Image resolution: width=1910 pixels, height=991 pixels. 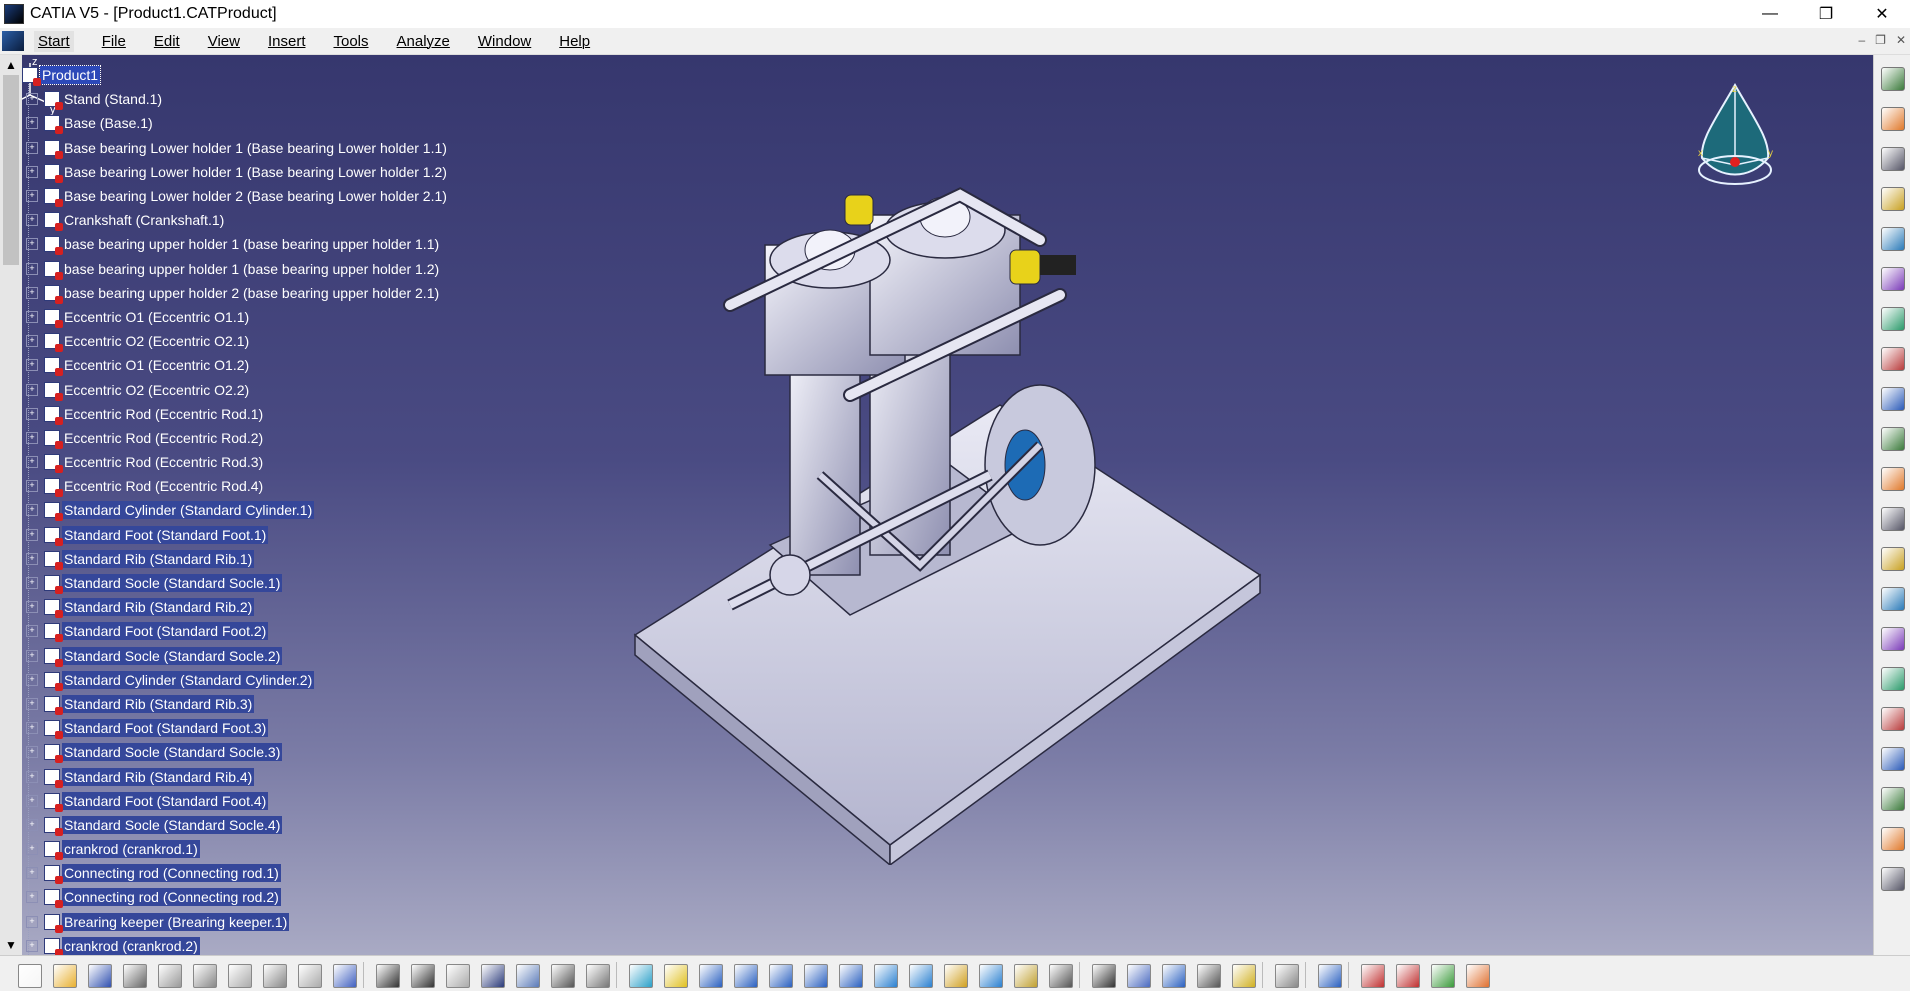 I want to click on catalog-icon, so click(x=1893, y=479).